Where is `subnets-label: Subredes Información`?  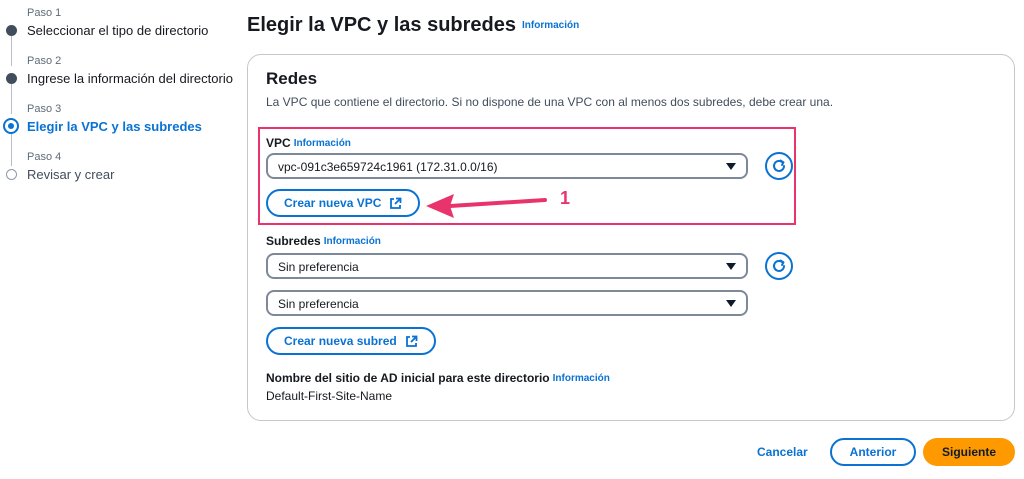
subnets-label: Subredes Información is located at coordinates (323, 241).